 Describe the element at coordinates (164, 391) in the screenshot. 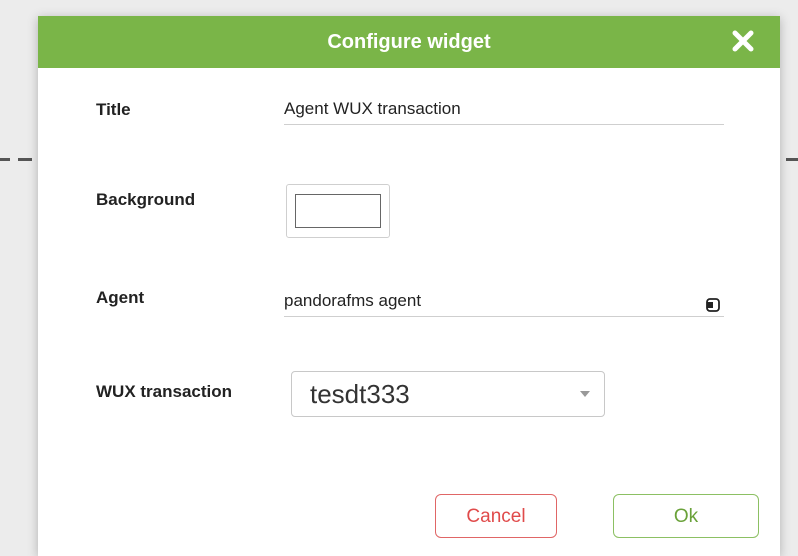

I see `wux-transaction-label: WUX transaction` at that location.